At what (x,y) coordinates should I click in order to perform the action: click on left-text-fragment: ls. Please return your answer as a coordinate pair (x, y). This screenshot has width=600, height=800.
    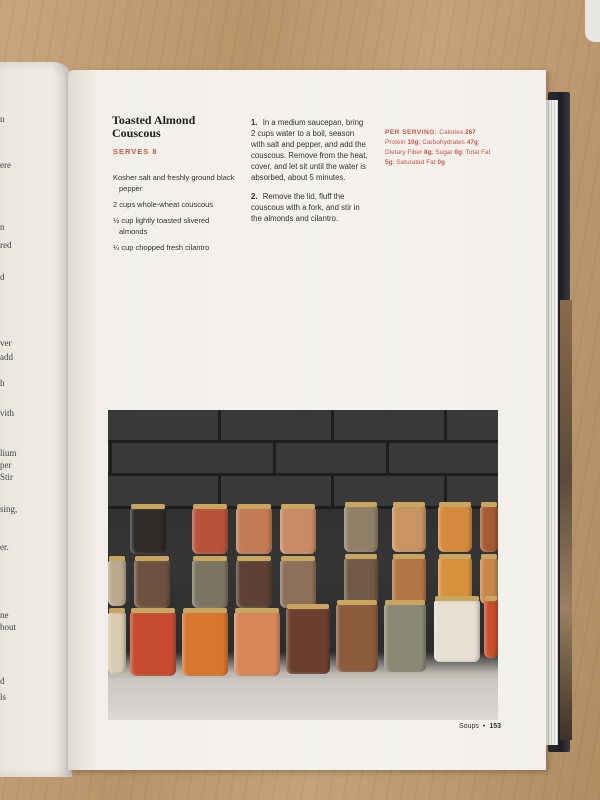
    Looking at the image, I should click on (3, 697).